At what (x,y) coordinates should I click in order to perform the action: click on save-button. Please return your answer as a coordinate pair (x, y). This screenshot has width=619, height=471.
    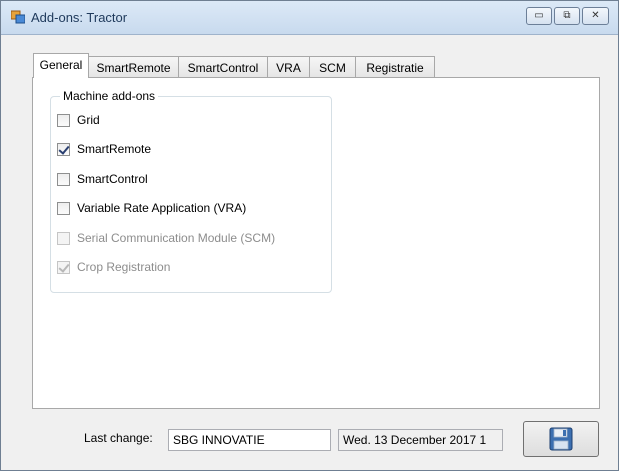
    Looking at the image, I should click on (561, 439).